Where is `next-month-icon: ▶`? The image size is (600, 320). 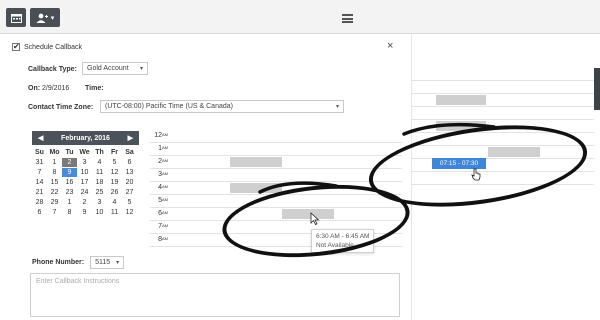 next-month-icon: ▶ is located at coordinates (130, 138).